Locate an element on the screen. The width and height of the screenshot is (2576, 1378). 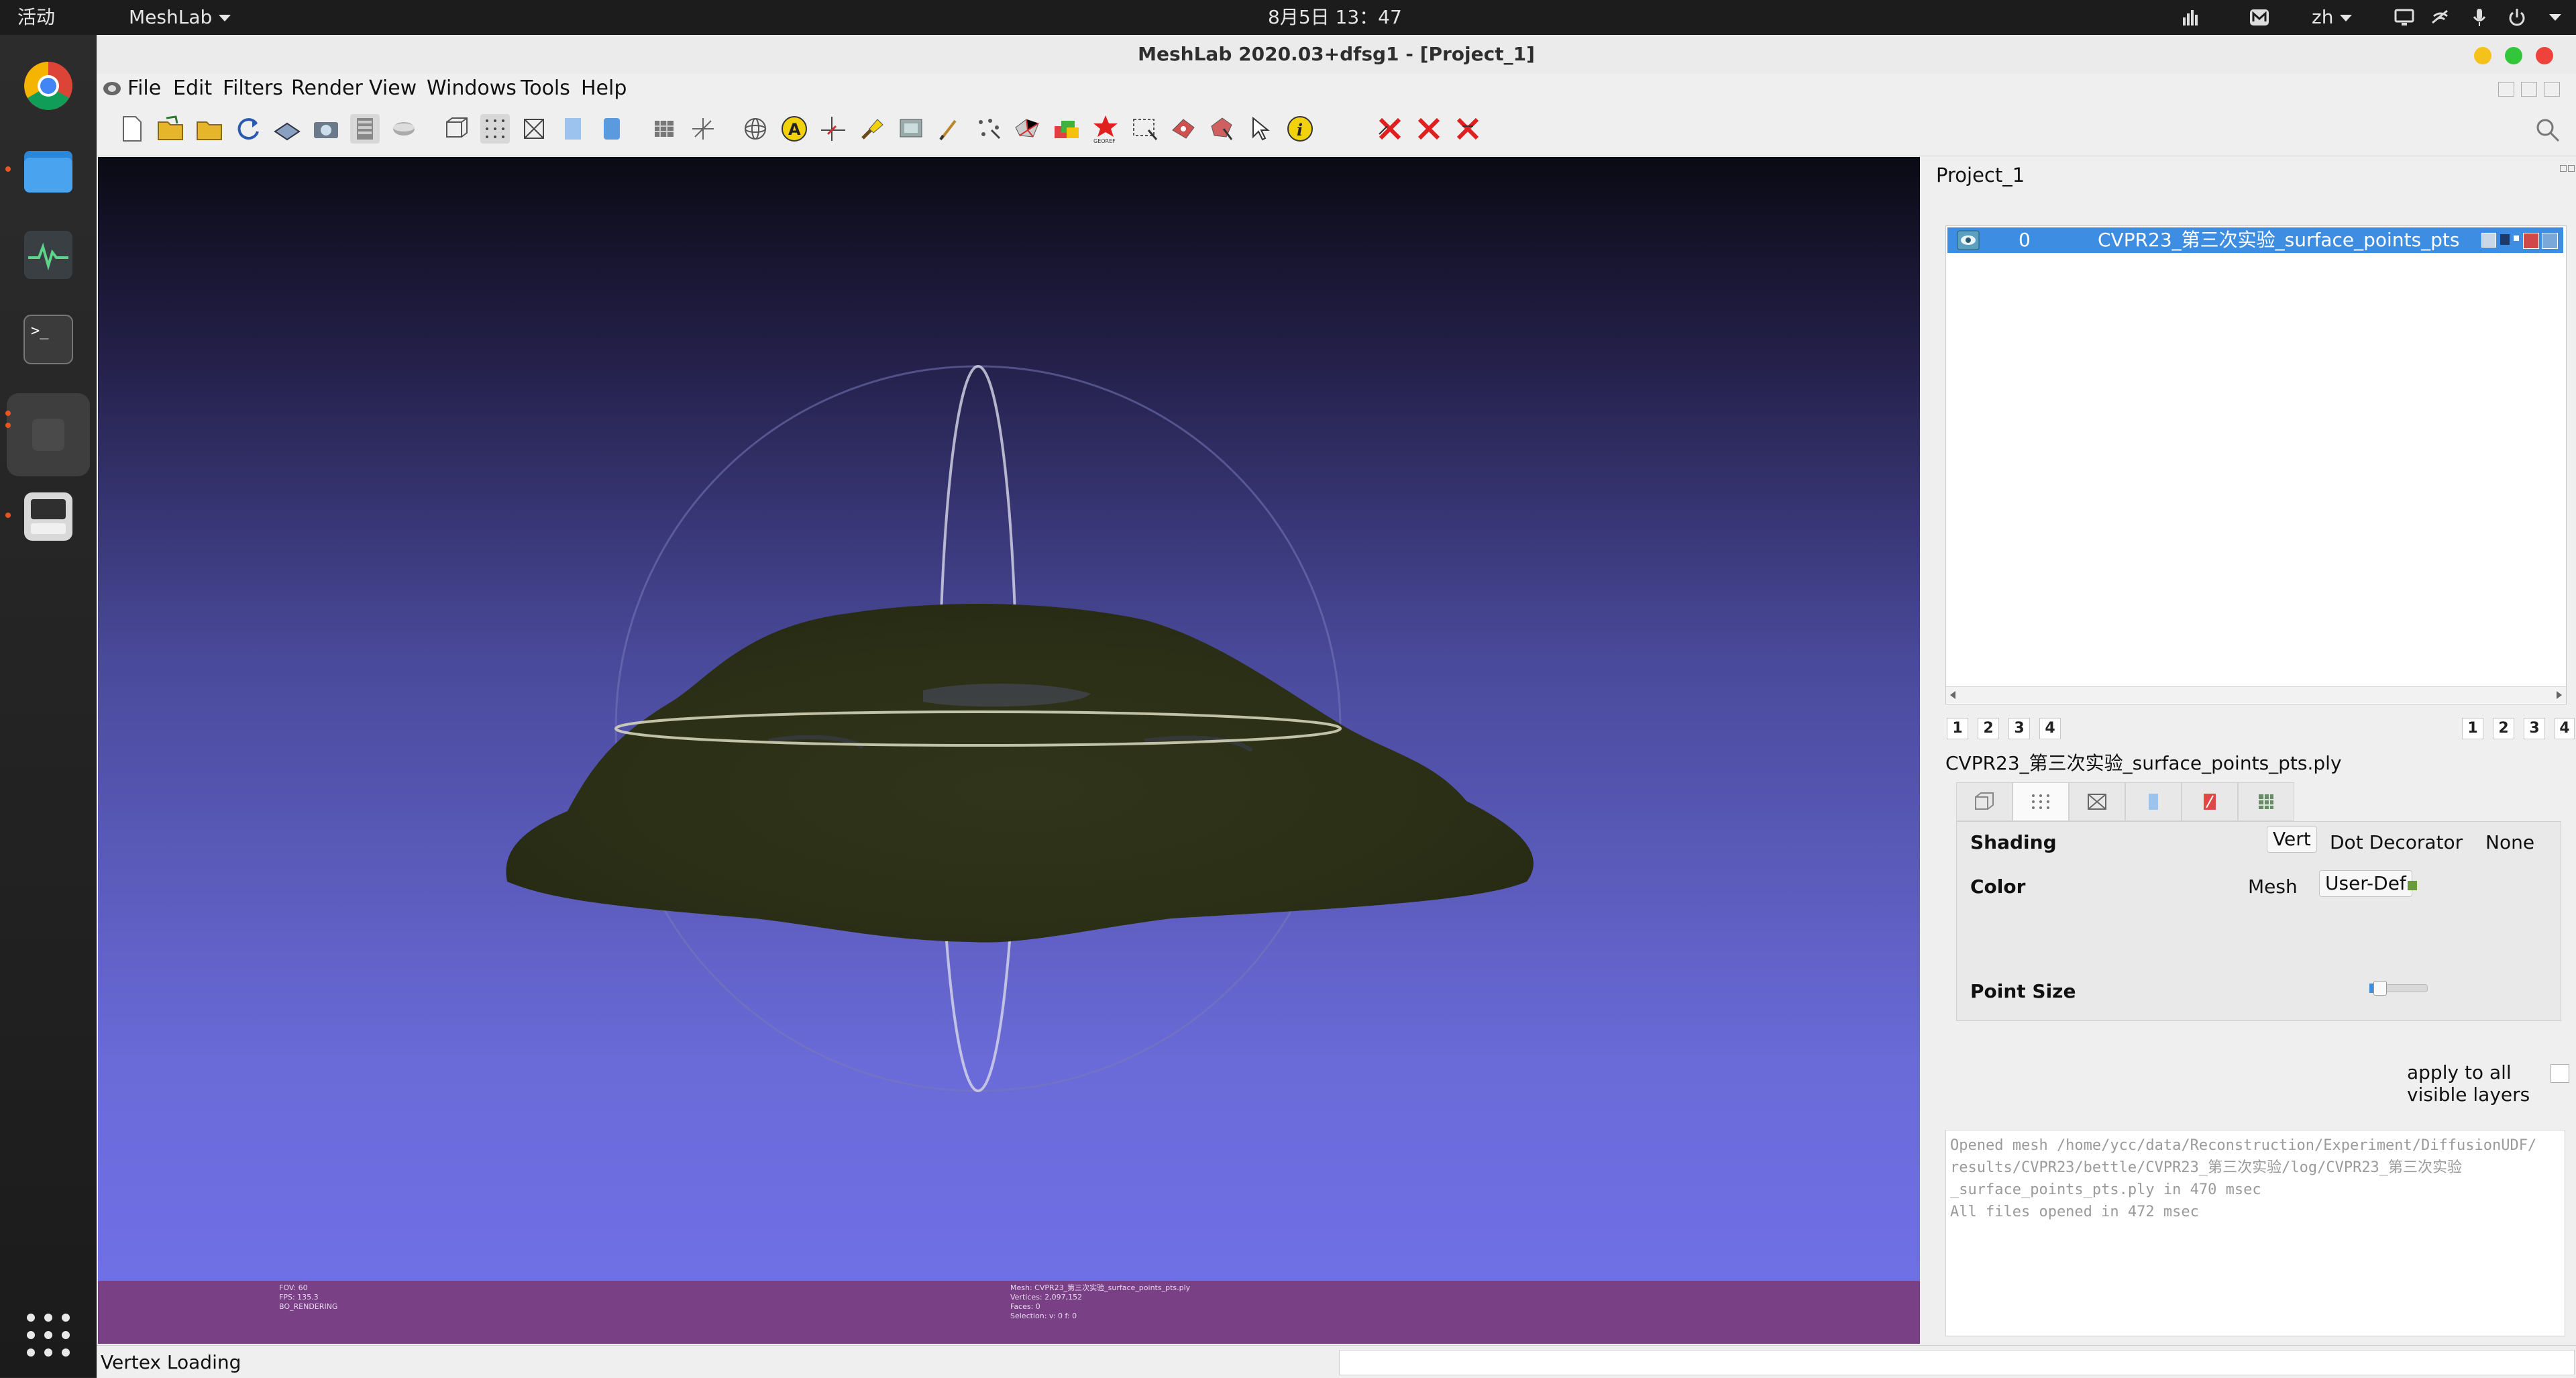
pager-left-4: 4 is located at coordinates (2050, 728).